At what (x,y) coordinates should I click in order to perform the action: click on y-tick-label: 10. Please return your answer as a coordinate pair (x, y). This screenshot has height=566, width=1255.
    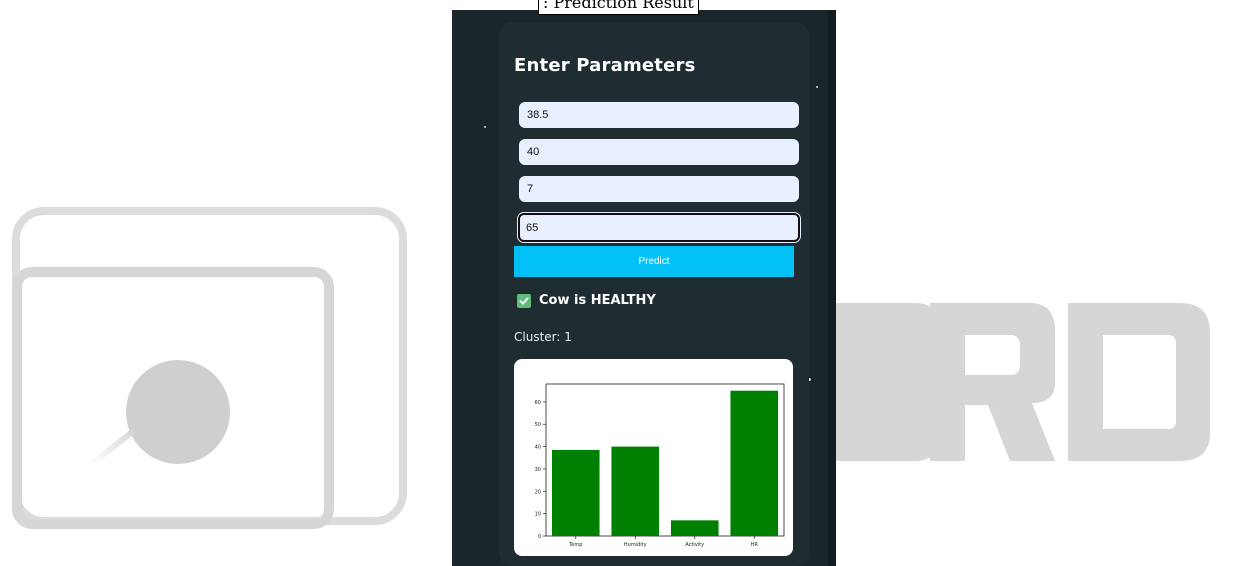
    Looking at the image, I should click on (538, 515).